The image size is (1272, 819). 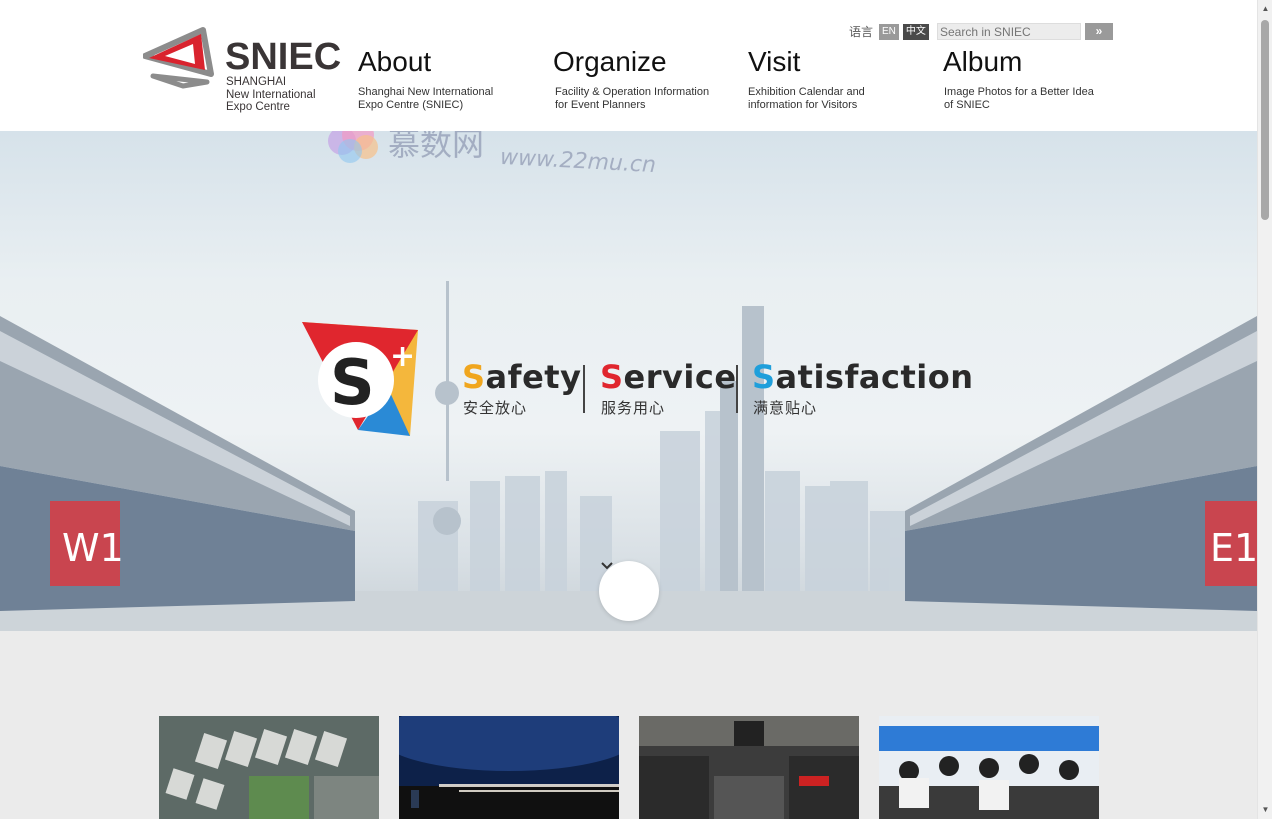 What do you see at coordinates (785, 408) in the screenshot?
I see `slogan-satisfaction-cn: 满意贴心` at bounding box center [785, 408].